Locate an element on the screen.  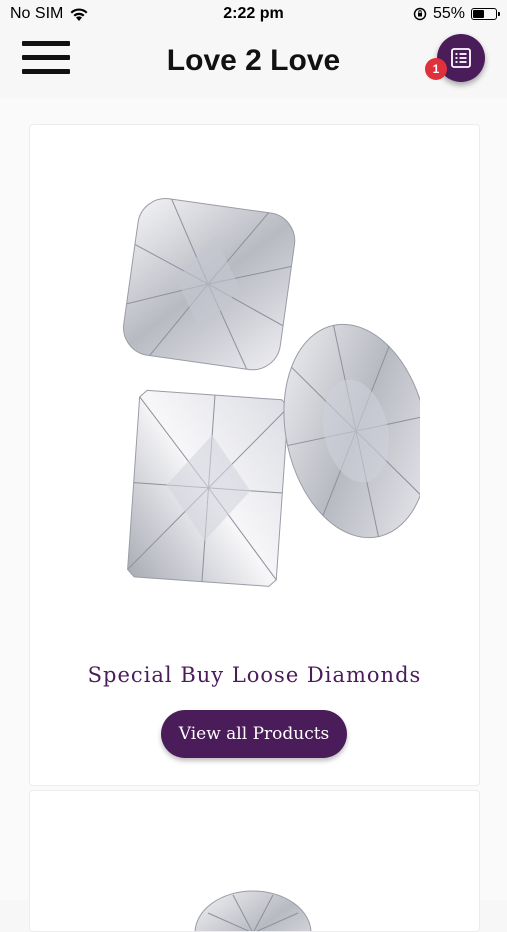
orientation-lock-icon is located at coordinates (420, 14).